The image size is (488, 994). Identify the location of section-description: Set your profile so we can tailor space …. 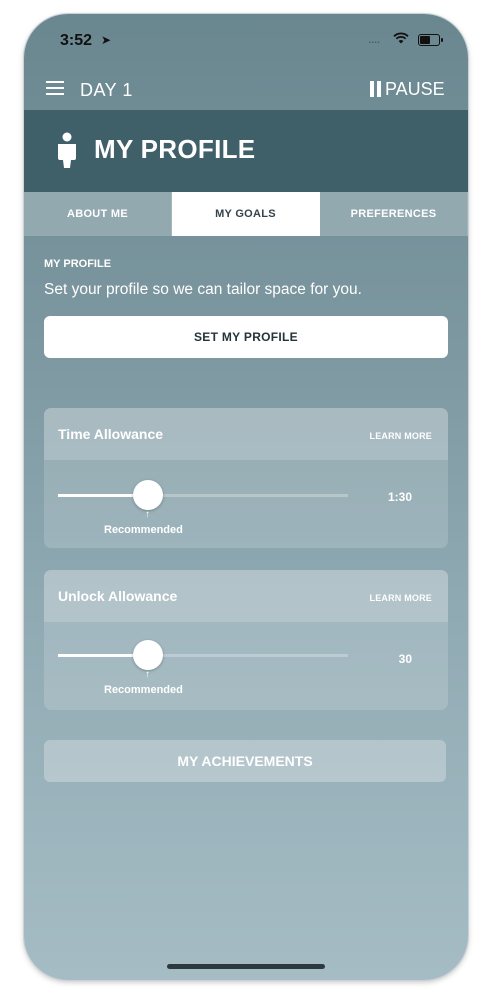
(203, 289).